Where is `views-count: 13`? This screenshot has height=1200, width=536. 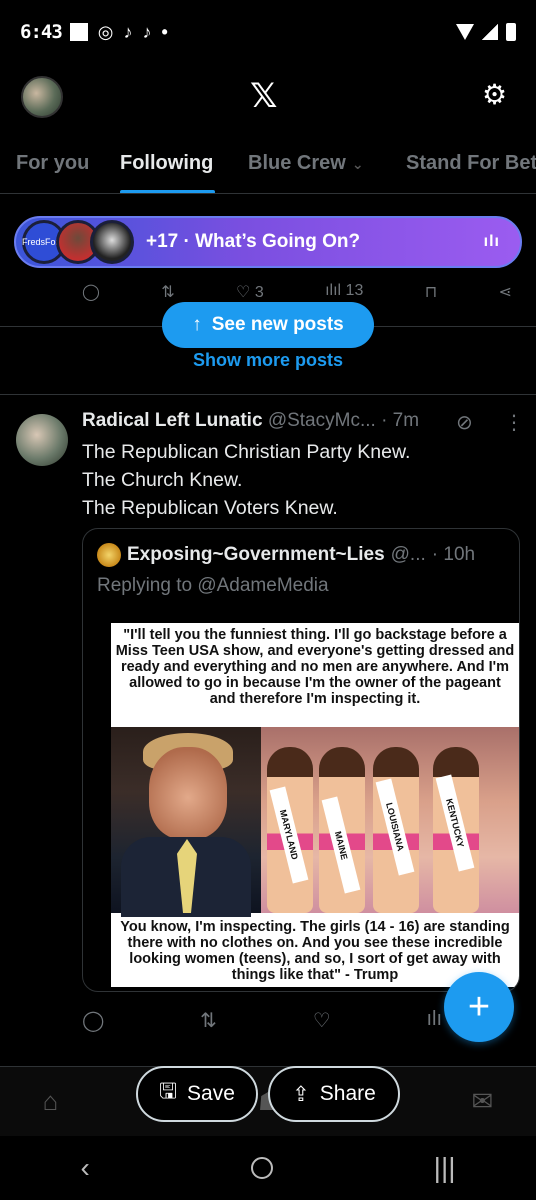
views-count: 13 is located at coordinates (354, 290).